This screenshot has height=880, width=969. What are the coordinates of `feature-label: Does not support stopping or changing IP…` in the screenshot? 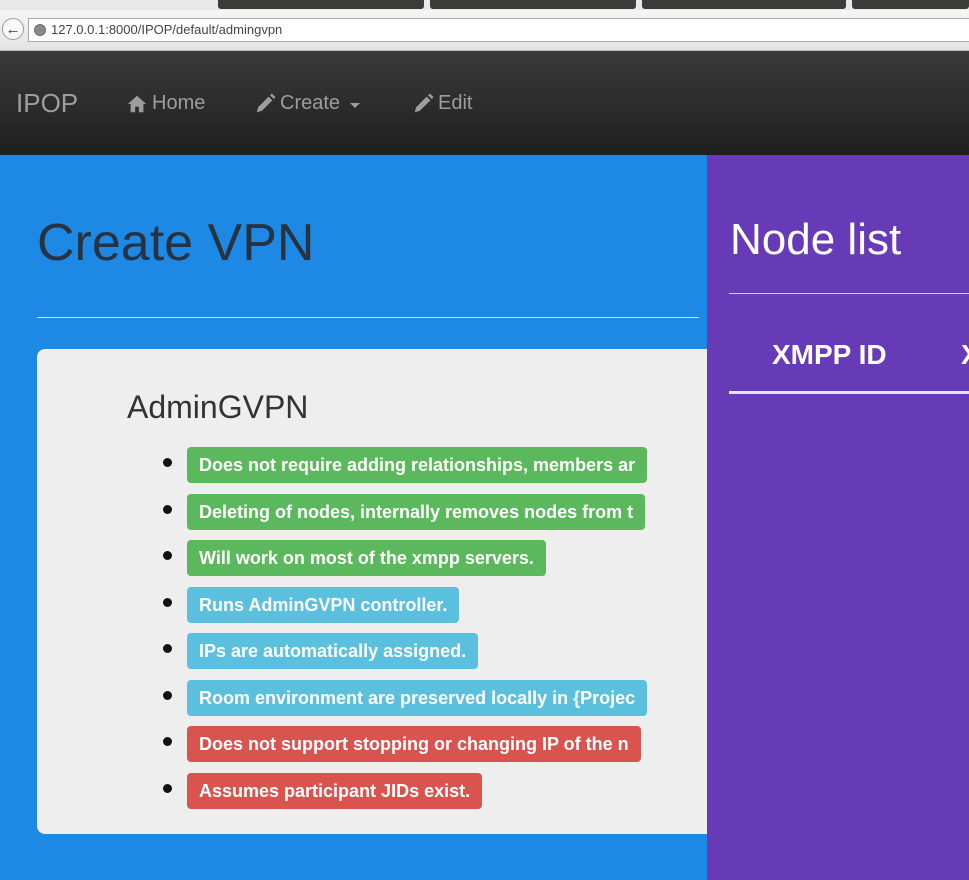 It's located at (414, 744).